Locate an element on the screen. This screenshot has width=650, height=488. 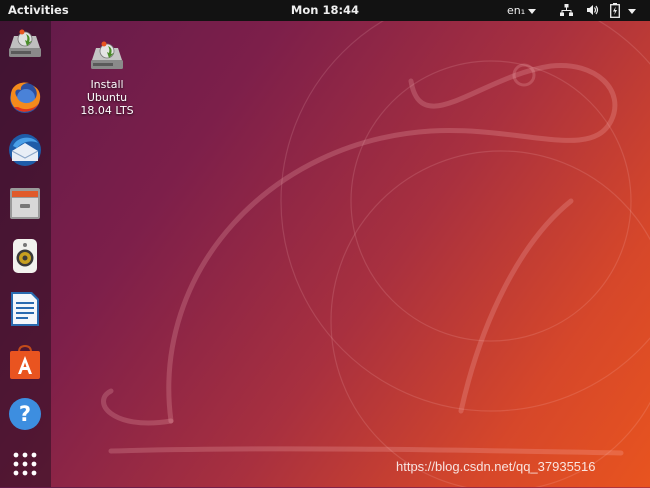
dock-ubuntu-software is located at coordinates (25, 362).